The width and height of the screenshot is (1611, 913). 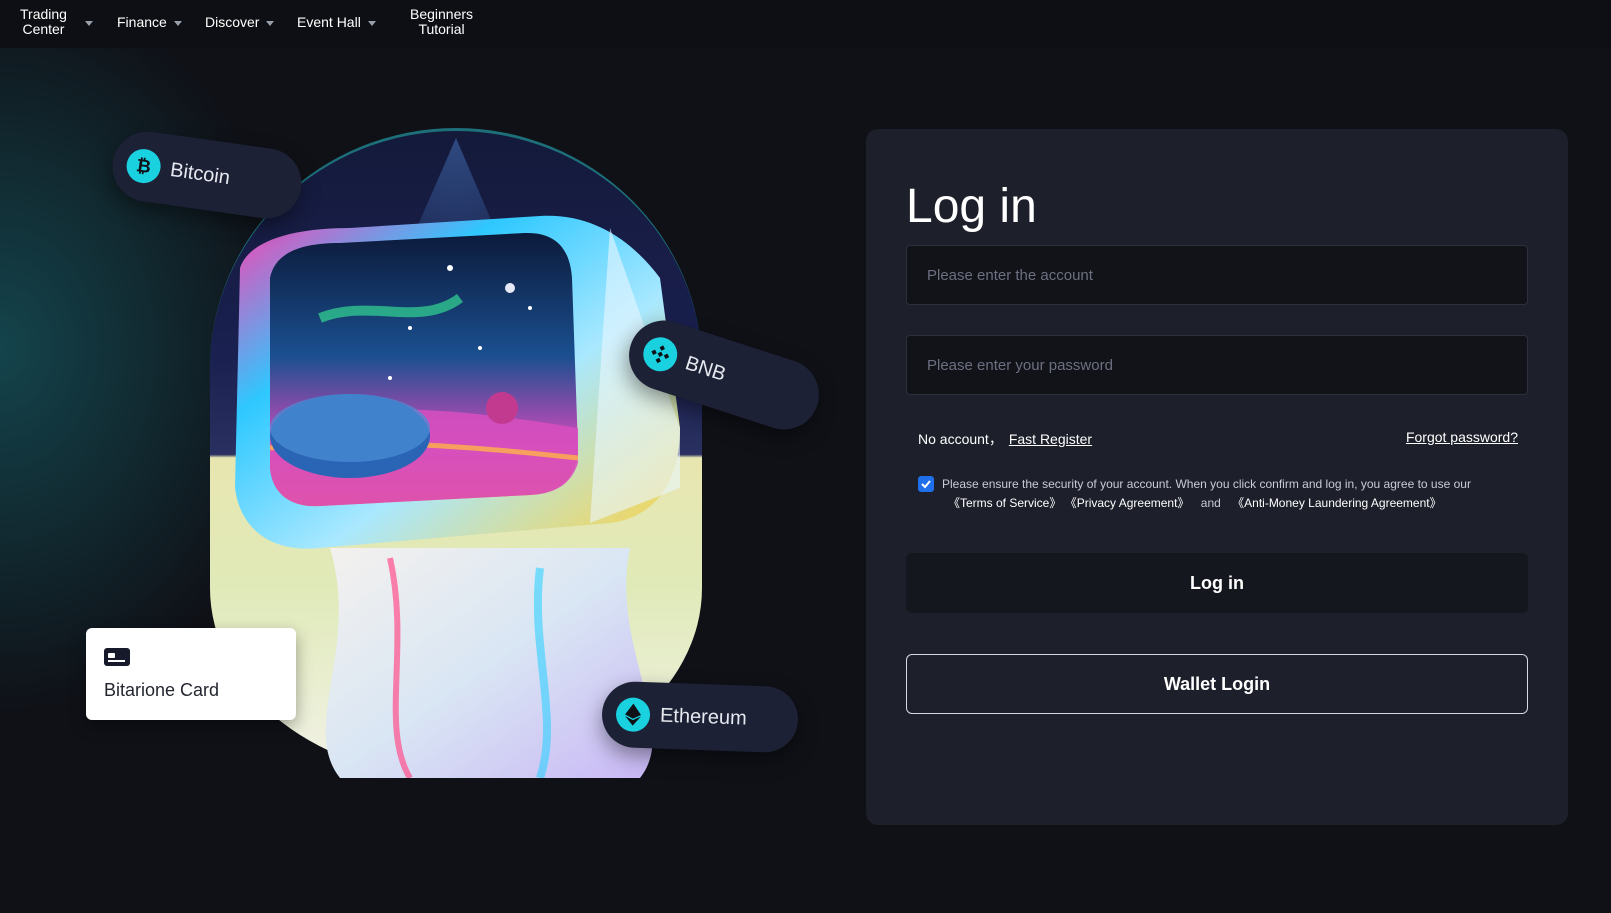 I want to click on bitcoin-label: Bitcoin, so click(x=200, y=173).